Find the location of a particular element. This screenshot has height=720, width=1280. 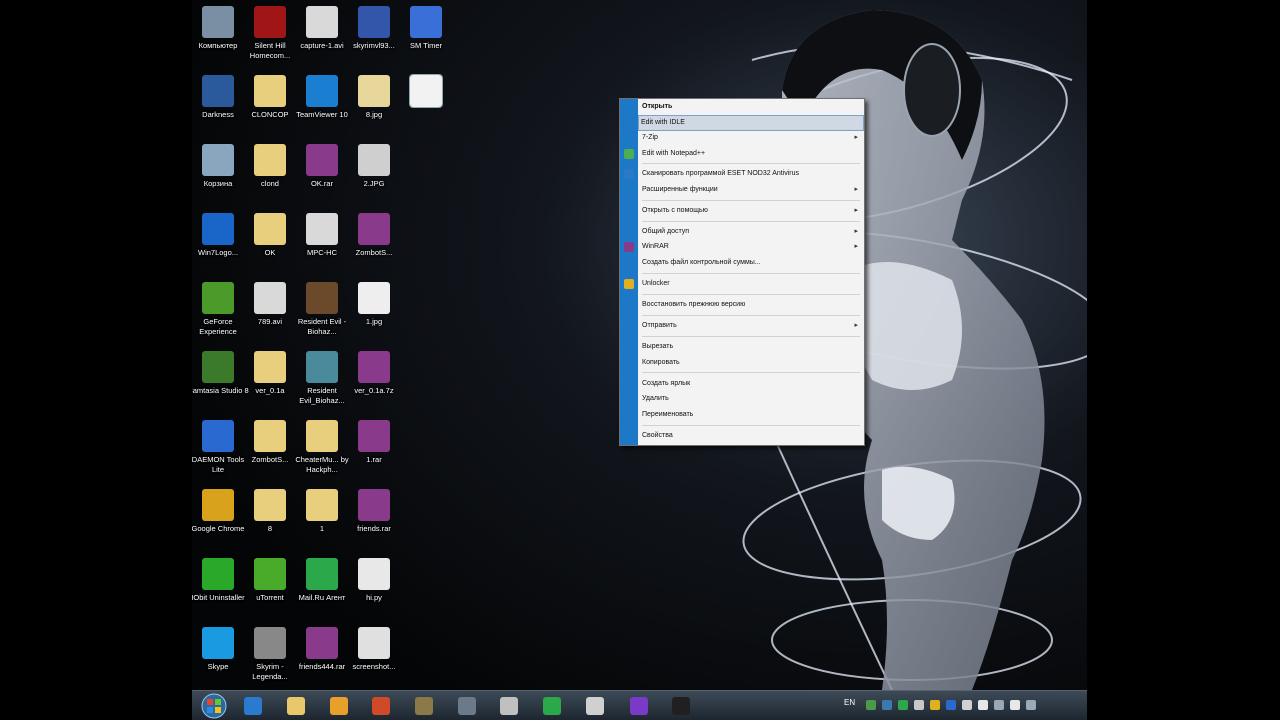

context-menu-item: Открыть is located at coordinates (751, 107).